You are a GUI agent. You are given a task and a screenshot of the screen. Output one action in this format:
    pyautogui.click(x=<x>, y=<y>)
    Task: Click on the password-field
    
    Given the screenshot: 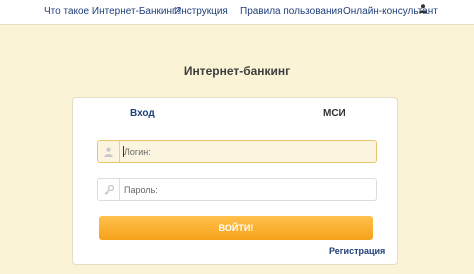 What is the action you would take?
    pyautogui.click(x=237, y=189)
    